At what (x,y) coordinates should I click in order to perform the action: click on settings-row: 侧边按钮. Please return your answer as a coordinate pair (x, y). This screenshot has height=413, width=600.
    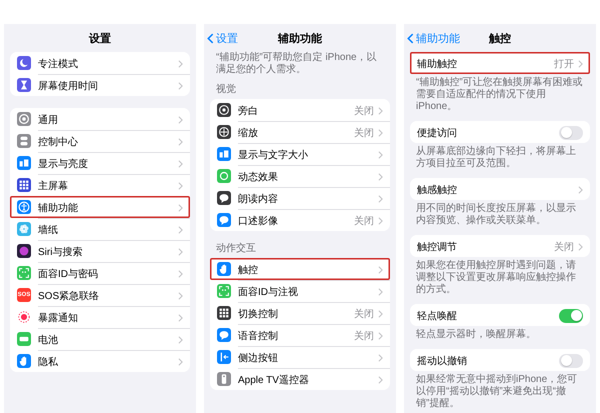
    Looking at the image, I should click on (300, 357).